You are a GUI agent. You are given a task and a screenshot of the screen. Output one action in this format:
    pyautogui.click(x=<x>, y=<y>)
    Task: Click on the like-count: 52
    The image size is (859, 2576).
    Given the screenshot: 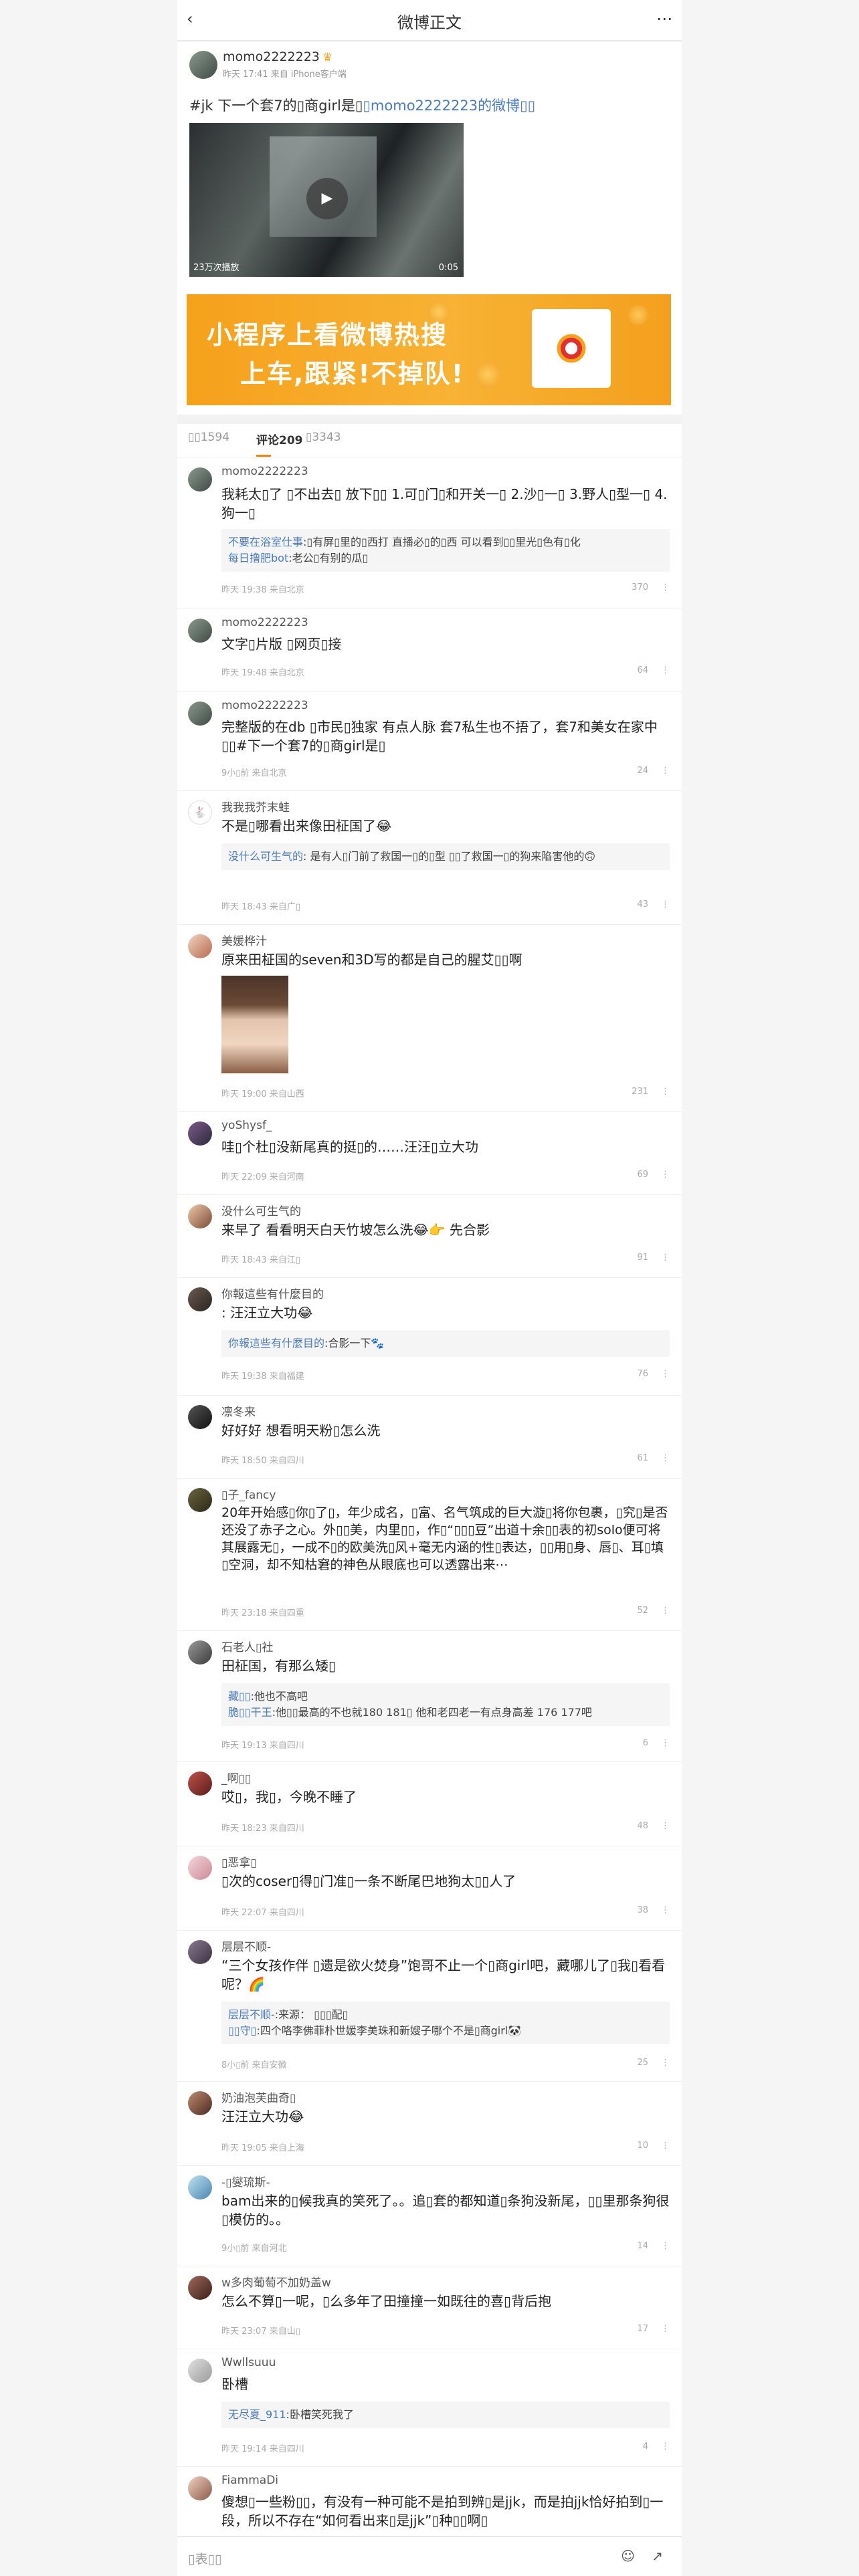 What is the action you would take?
    pyautogui.click(x=642, y=1611)
    